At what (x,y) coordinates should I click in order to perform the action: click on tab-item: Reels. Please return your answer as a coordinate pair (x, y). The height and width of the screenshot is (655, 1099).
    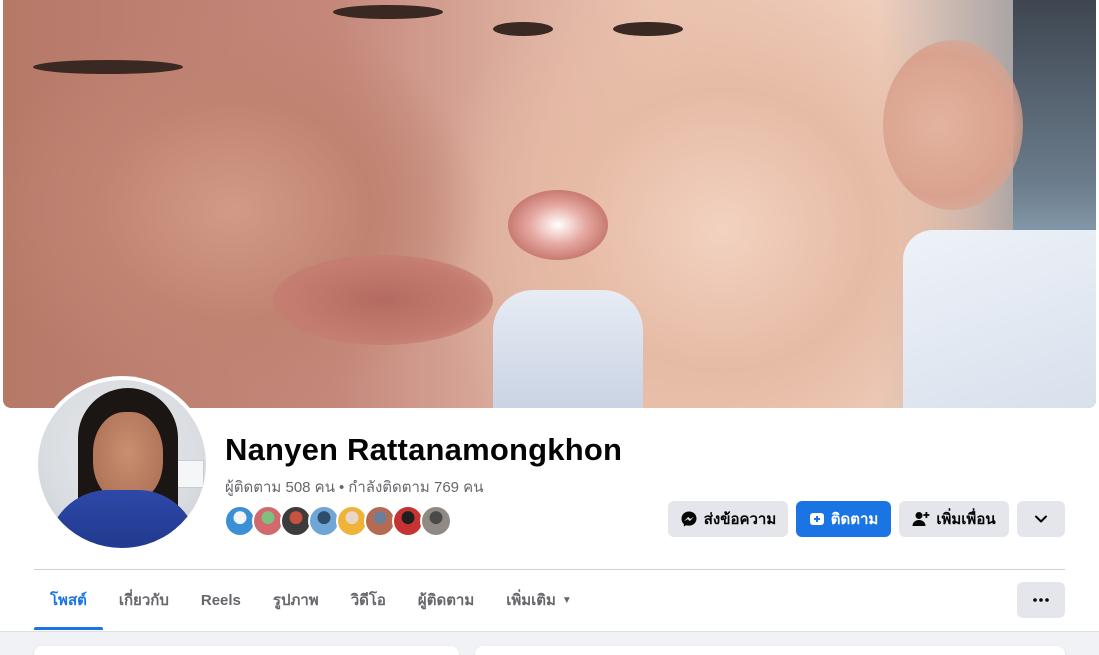
    Looking at the image, I should click on (221, 600).